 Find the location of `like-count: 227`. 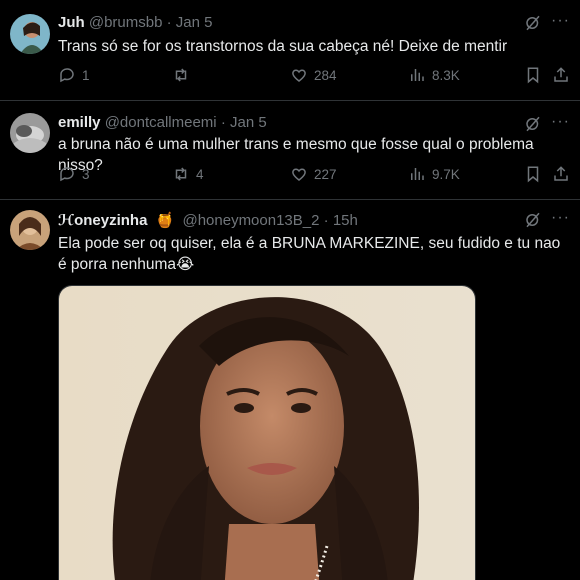

like-count: 227 is located at coordinates (325, 174).